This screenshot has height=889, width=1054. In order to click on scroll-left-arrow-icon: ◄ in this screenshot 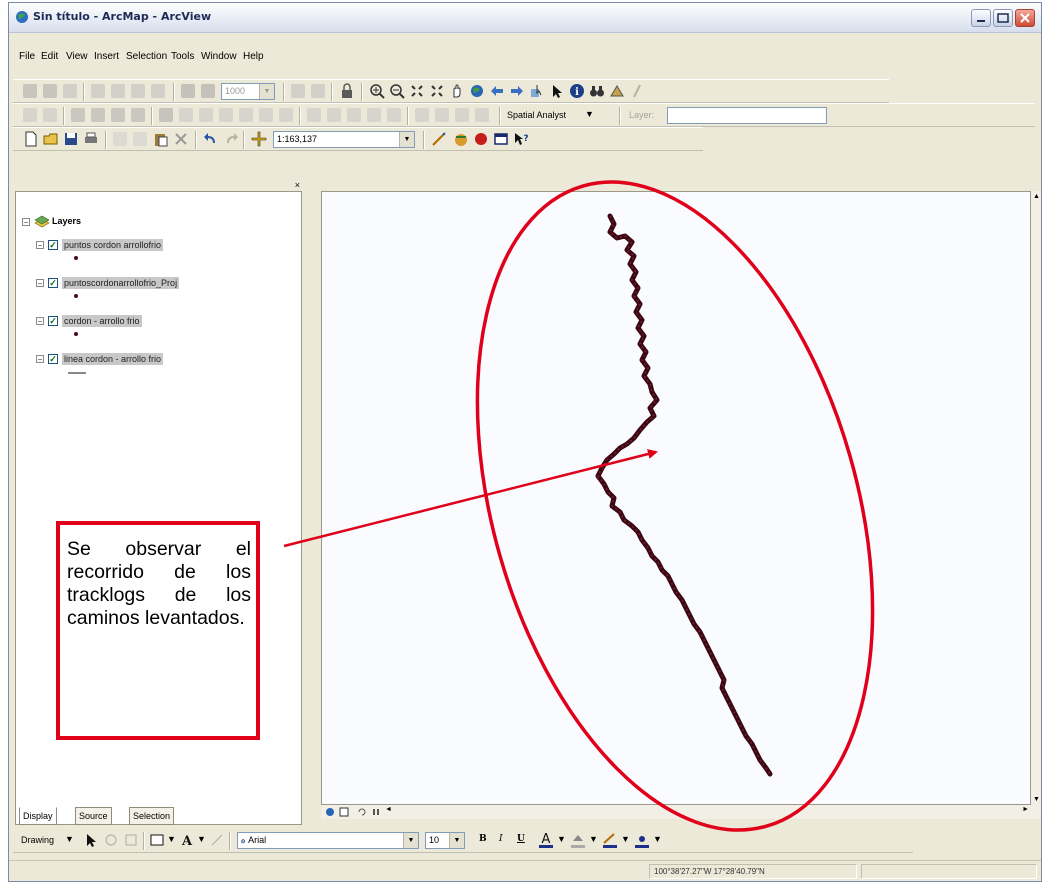, I will do `click(388, 809)`.